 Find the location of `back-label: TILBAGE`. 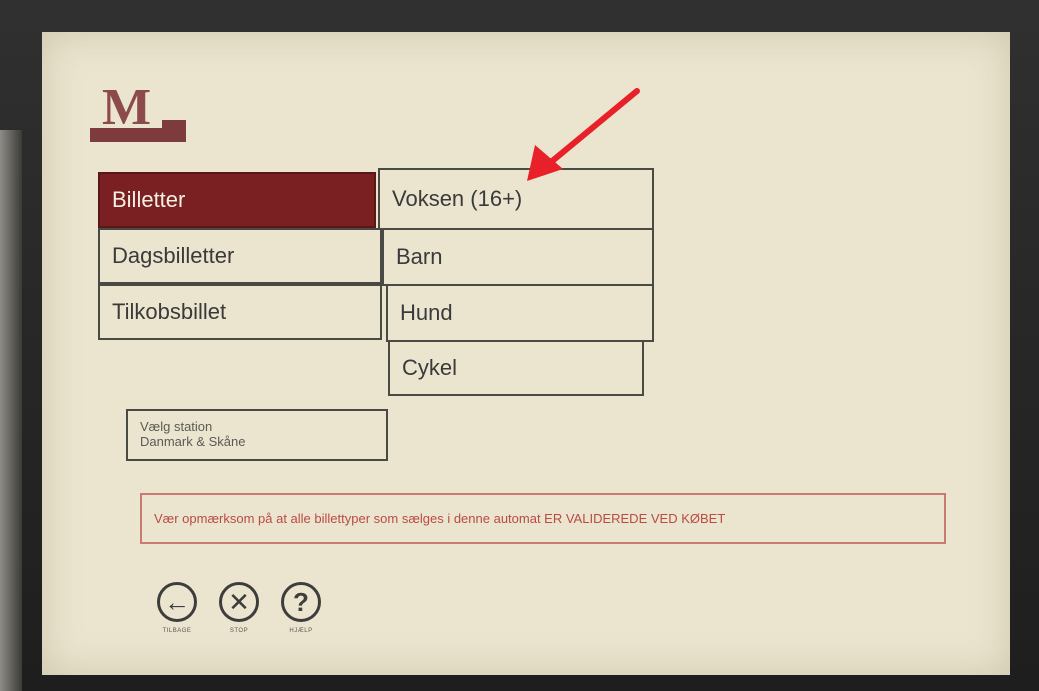

back-label: TILBAGE is located at coordinates (177, 631).